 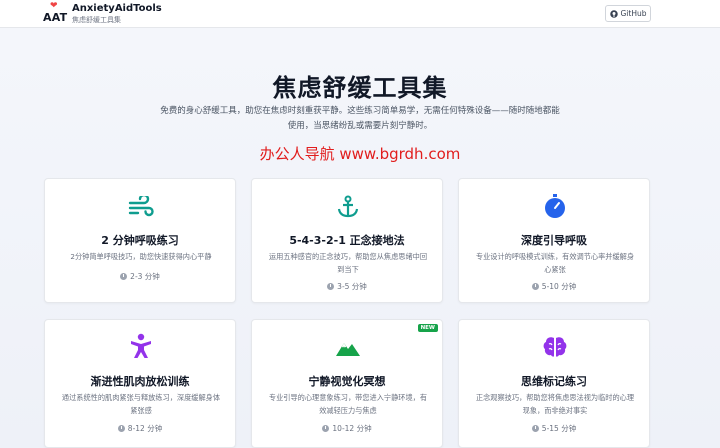 I want to click on anchor-icon, so click(x=348, y=207).